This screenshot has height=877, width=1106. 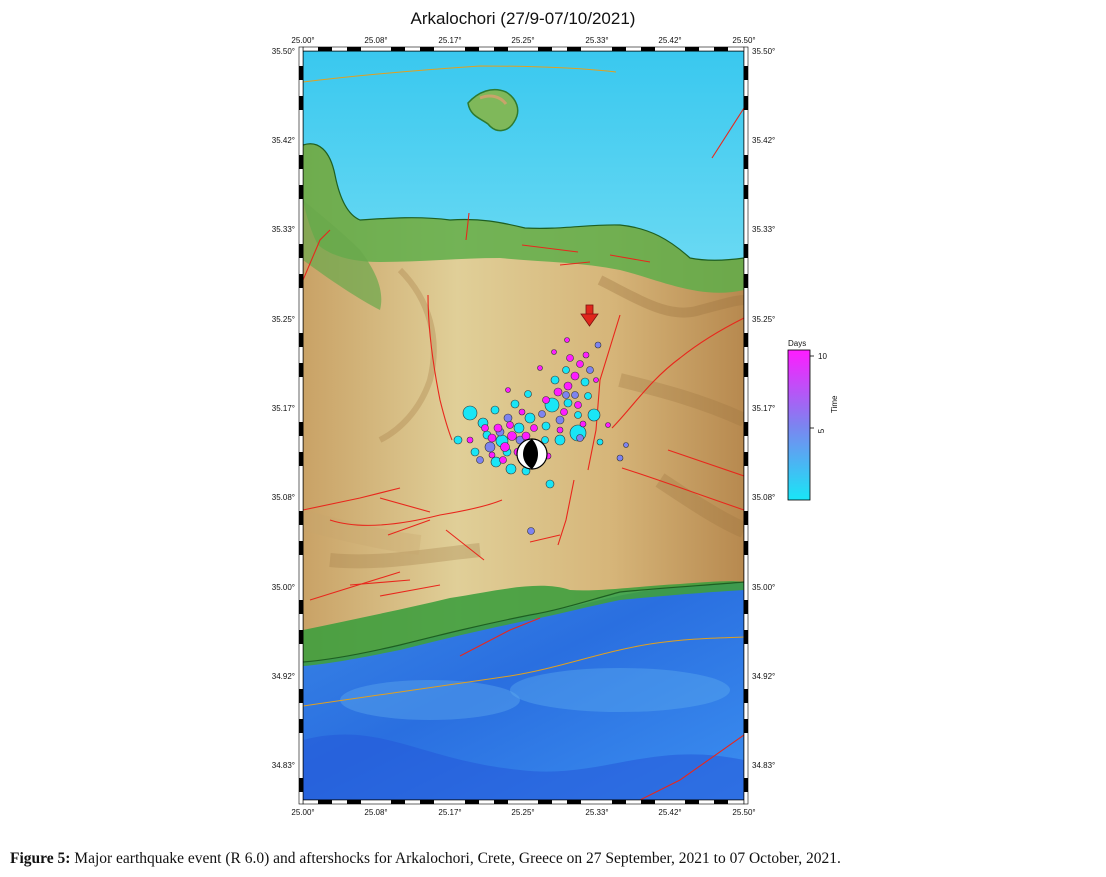 What do you see at coordinates (799, 425) in the screenshot?
I see `time-colorbar` at bounding box center [799, 425].